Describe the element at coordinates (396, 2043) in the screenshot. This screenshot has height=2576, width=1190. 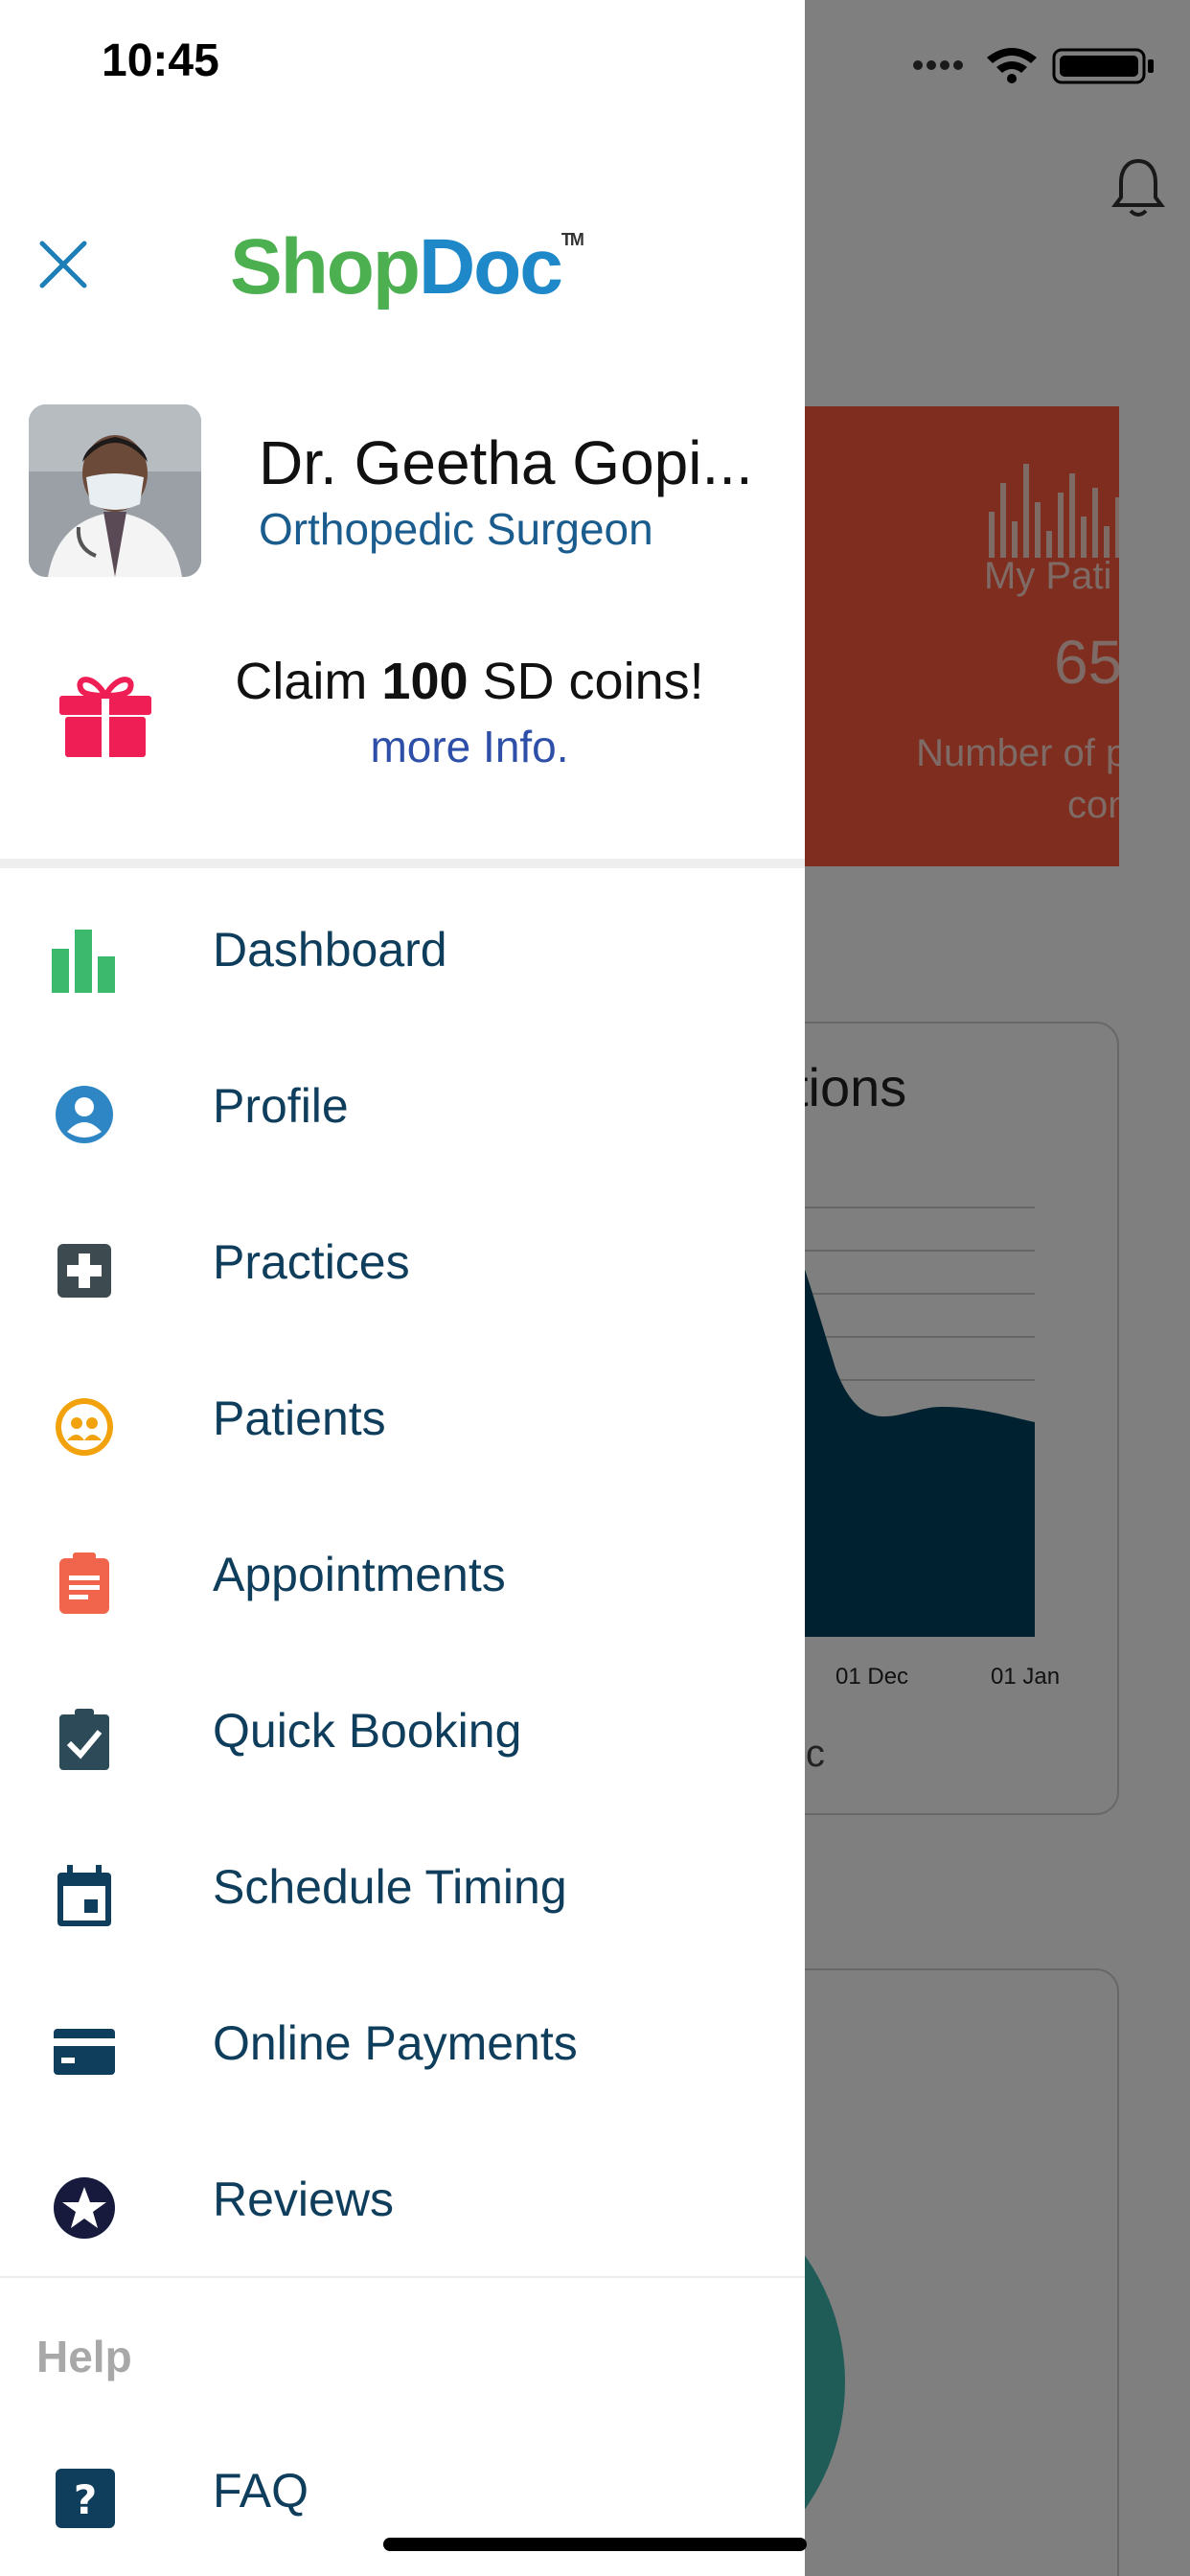
I see `menu-item-label: Online Payments` at that location.